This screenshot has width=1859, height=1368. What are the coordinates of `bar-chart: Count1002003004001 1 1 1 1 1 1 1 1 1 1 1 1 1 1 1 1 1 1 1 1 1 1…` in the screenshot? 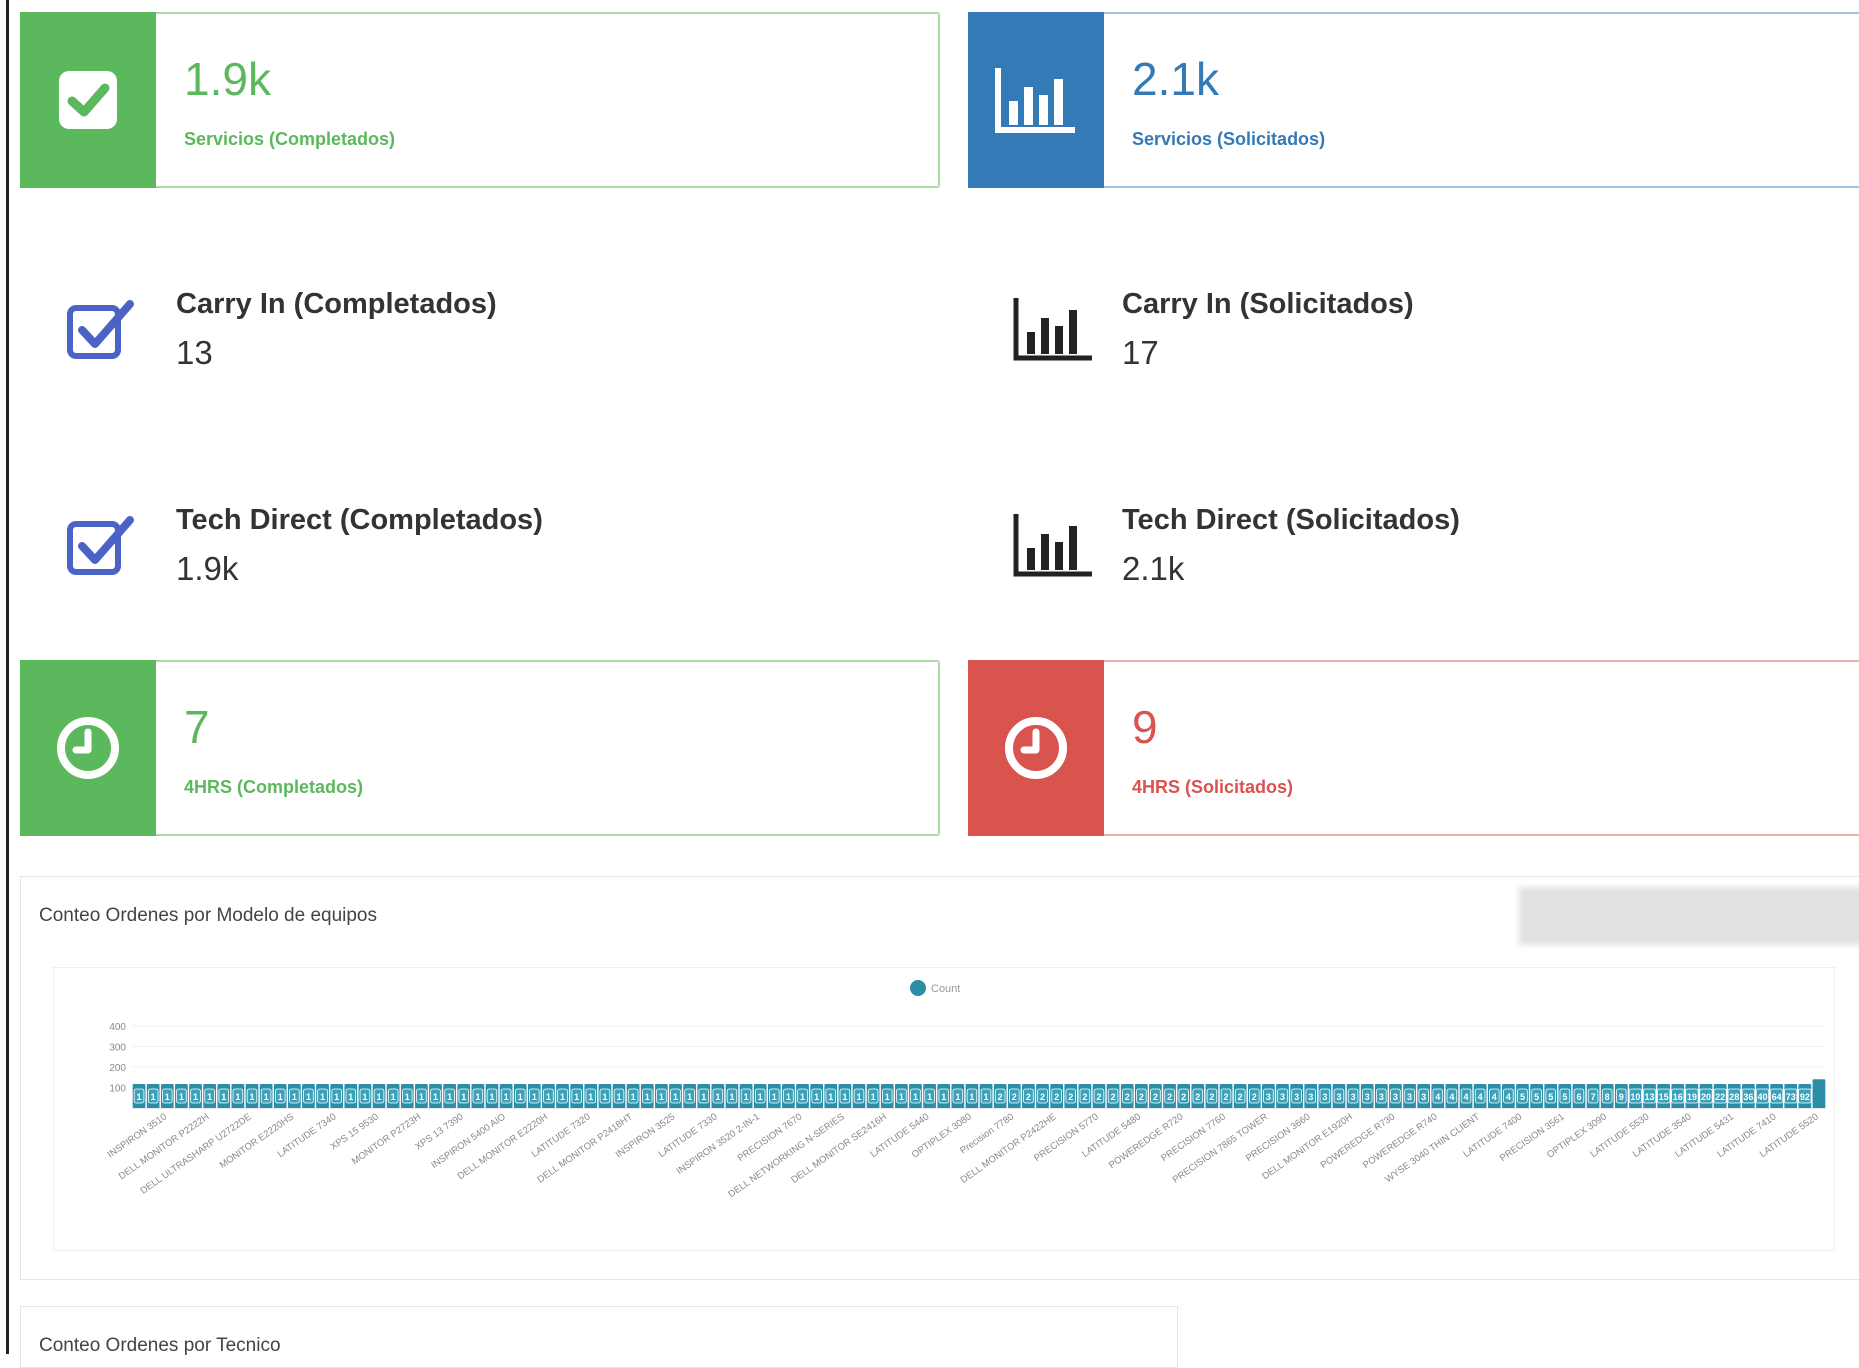 It's located at (966, 1090).